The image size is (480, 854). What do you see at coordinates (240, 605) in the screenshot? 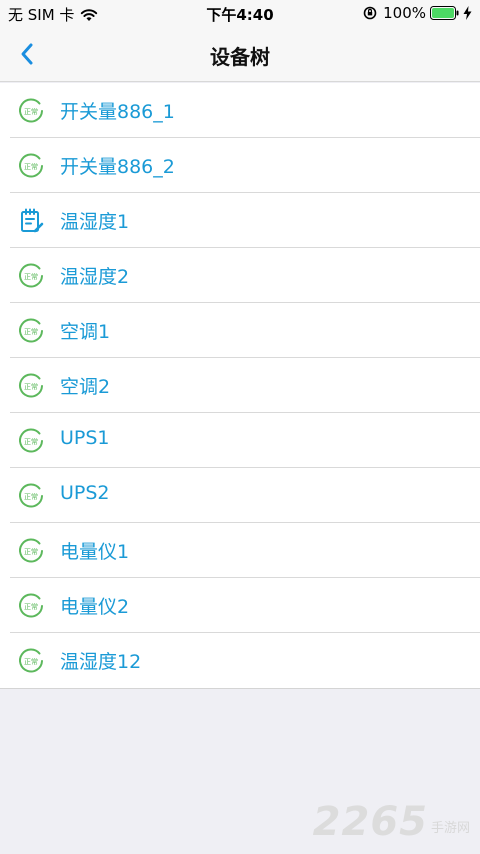
I see `device-row-power-meter-2: 正常 电量仪2` at bounding box center [240, 605].